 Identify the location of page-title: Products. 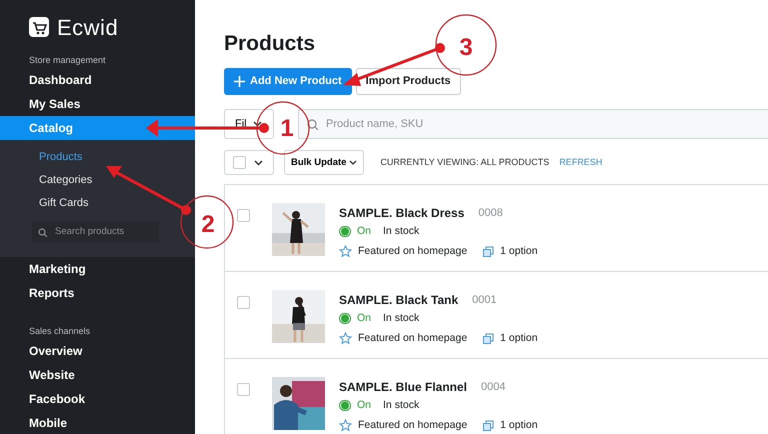
(270, 43).